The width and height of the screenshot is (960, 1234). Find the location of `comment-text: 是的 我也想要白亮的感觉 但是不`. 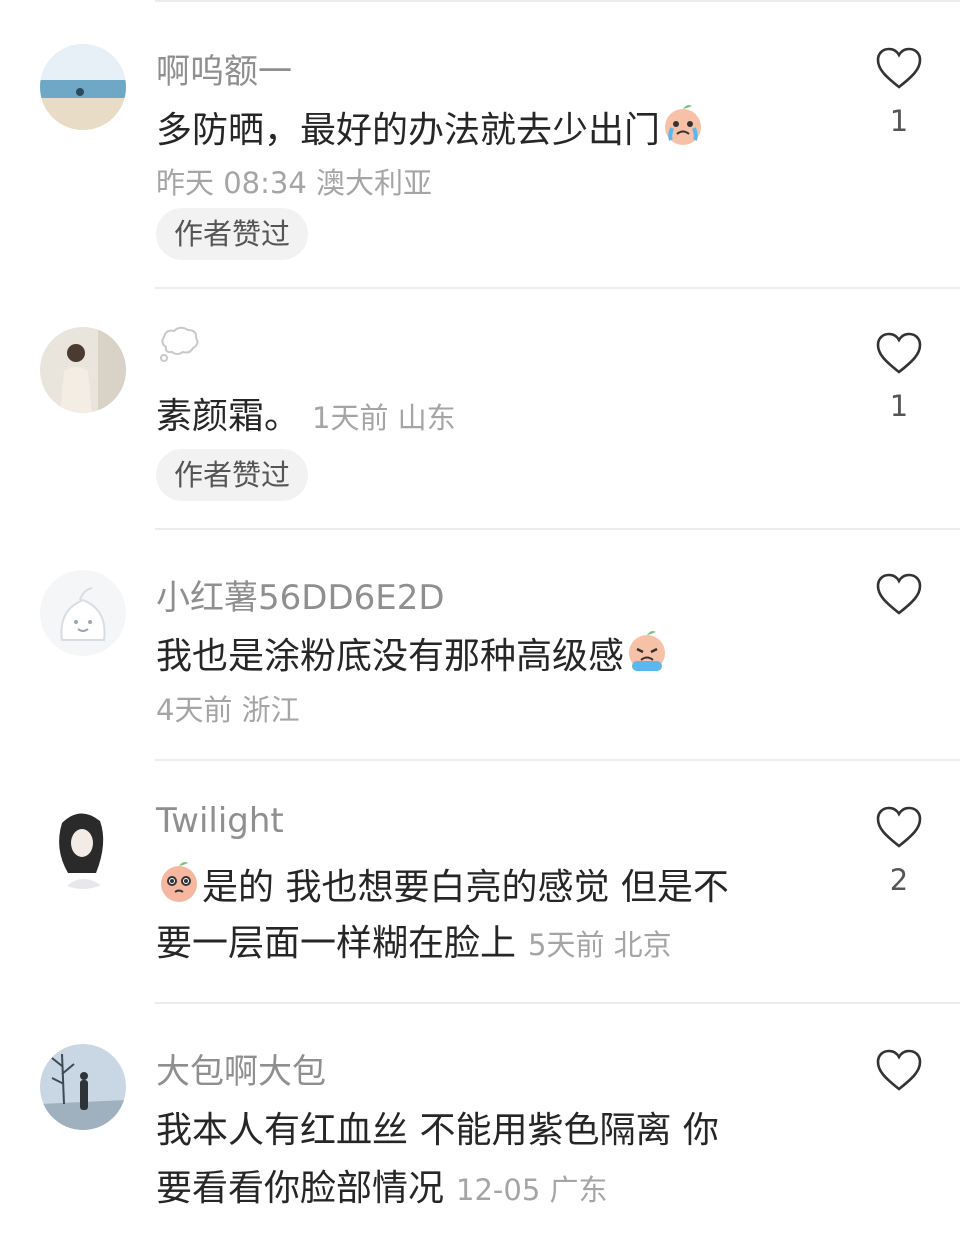

comment-text: 是的 我也想要白亮的感觉 但是不 is located at coordinates (442, 887).